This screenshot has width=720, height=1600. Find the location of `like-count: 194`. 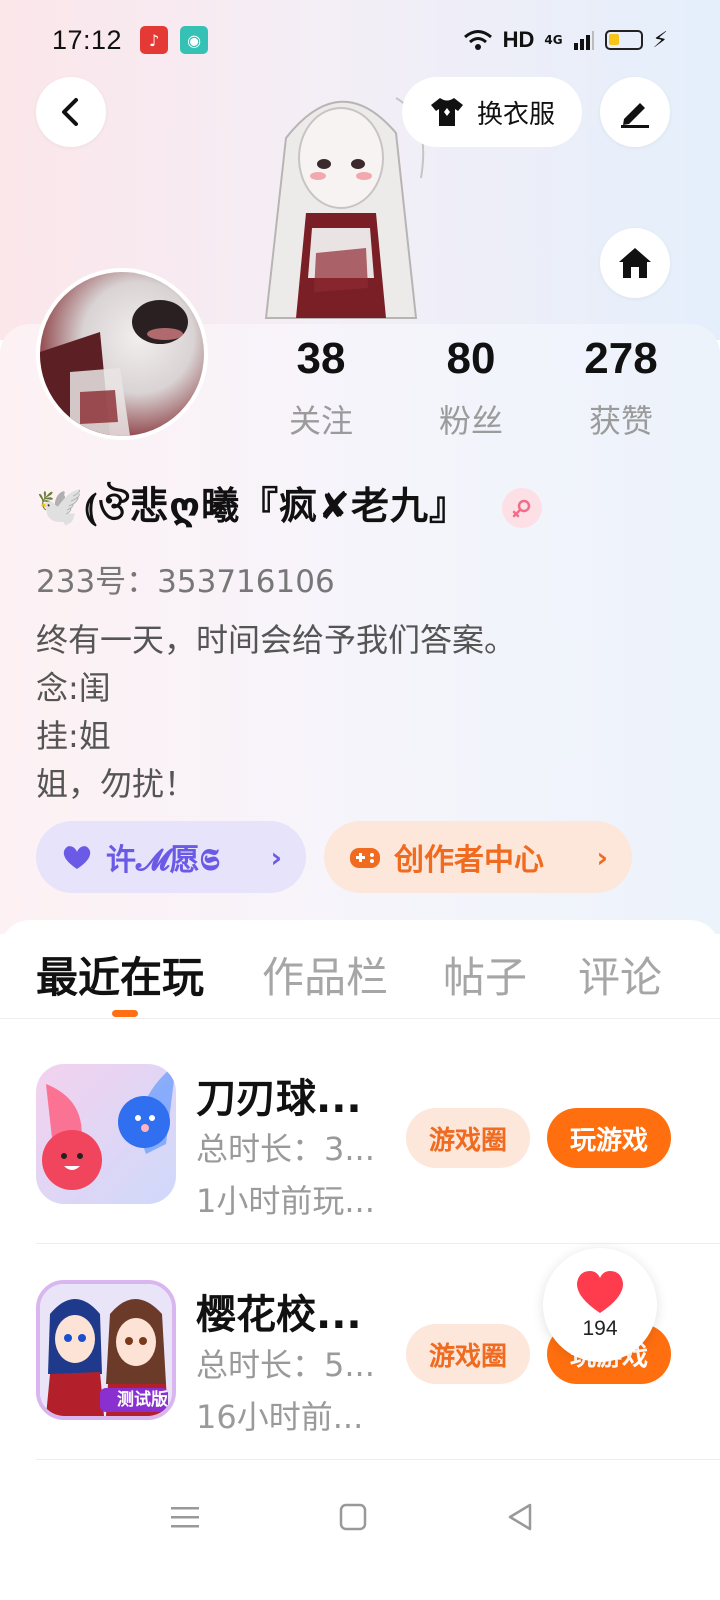

like-count: 194 is located at coordinates (600, 1328).